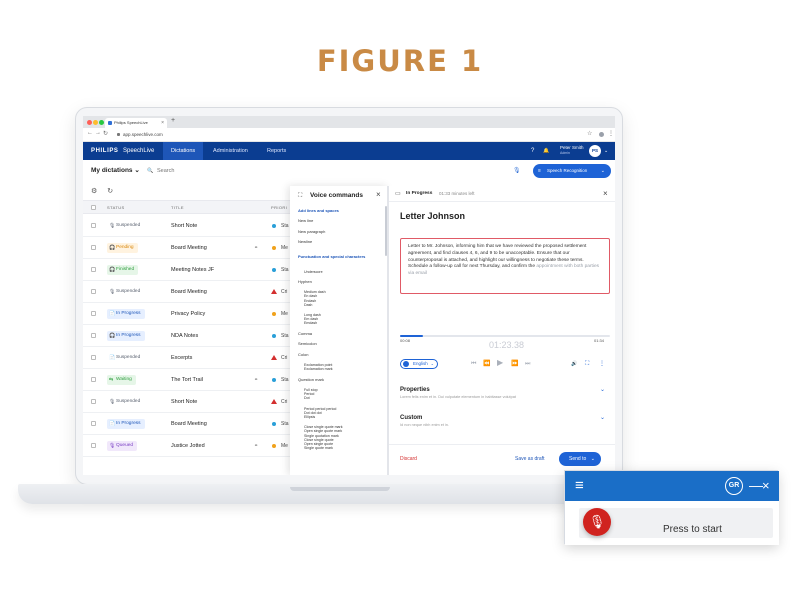  I want to click on row-title: The Tort Trail, so click(187, 380).